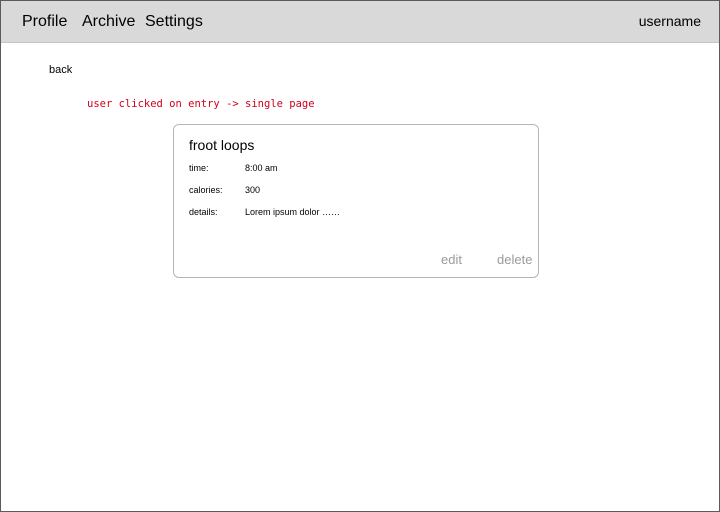 The width and height of the screenshot is (720, 512). What do you see at coordinates (199, 168) in the screenshot?
I see `time-label: time:` at bounding box center [199, 168].